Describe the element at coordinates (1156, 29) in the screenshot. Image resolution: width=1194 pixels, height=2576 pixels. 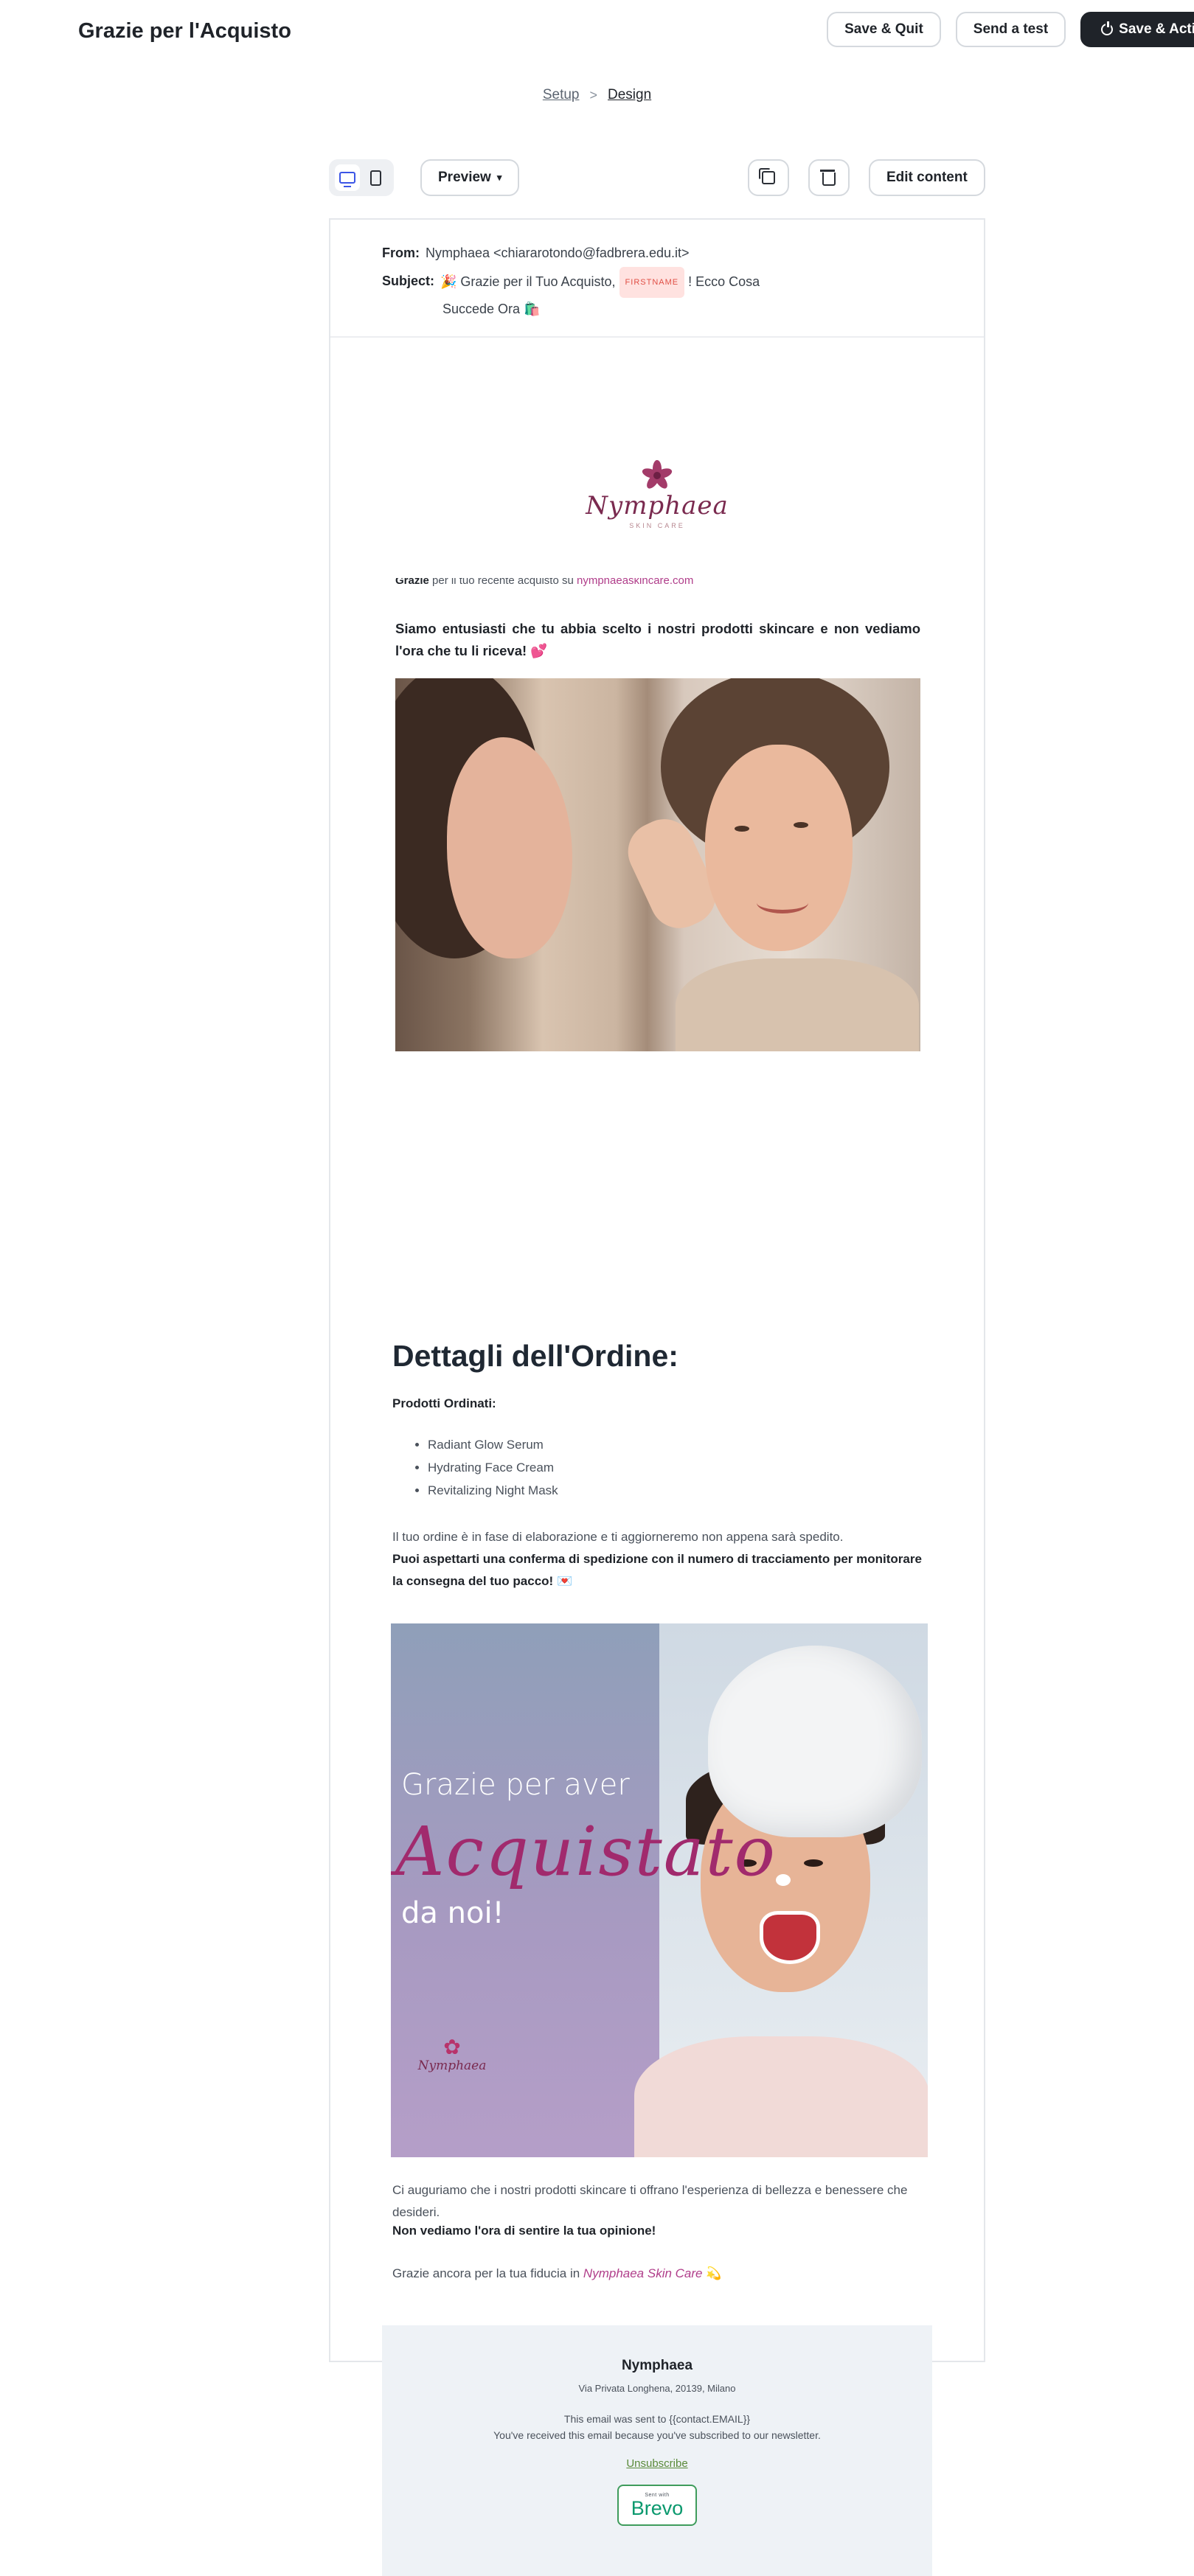
I see `save-activate-label: Save & Acti` at that location.